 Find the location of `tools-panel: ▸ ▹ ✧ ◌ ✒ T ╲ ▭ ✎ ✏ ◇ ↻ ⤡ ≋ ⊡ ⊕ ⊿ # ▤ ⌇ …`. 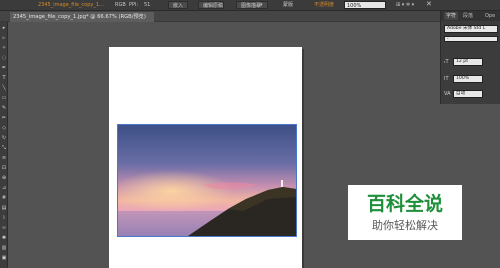

tools-panel: ▸ ▹ ✧ ◌ ✒ T ╲ ▭ ✎ ✏ ◇ ↻ ⤡ ≋ ⊡ ⊕ ⊿ # ▤ ⌇ … is located at coordinates (4, 145).